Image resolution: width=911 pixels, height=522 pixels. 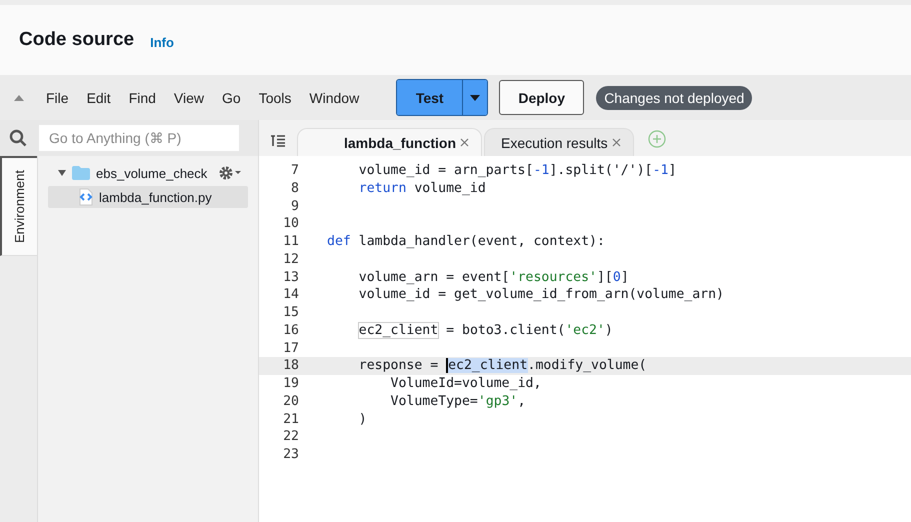 What do you see at coordinates (152, 173) in the screenshot?
I see `tree-item-label: ebs_volume_check` at bounding box center [152, 173].